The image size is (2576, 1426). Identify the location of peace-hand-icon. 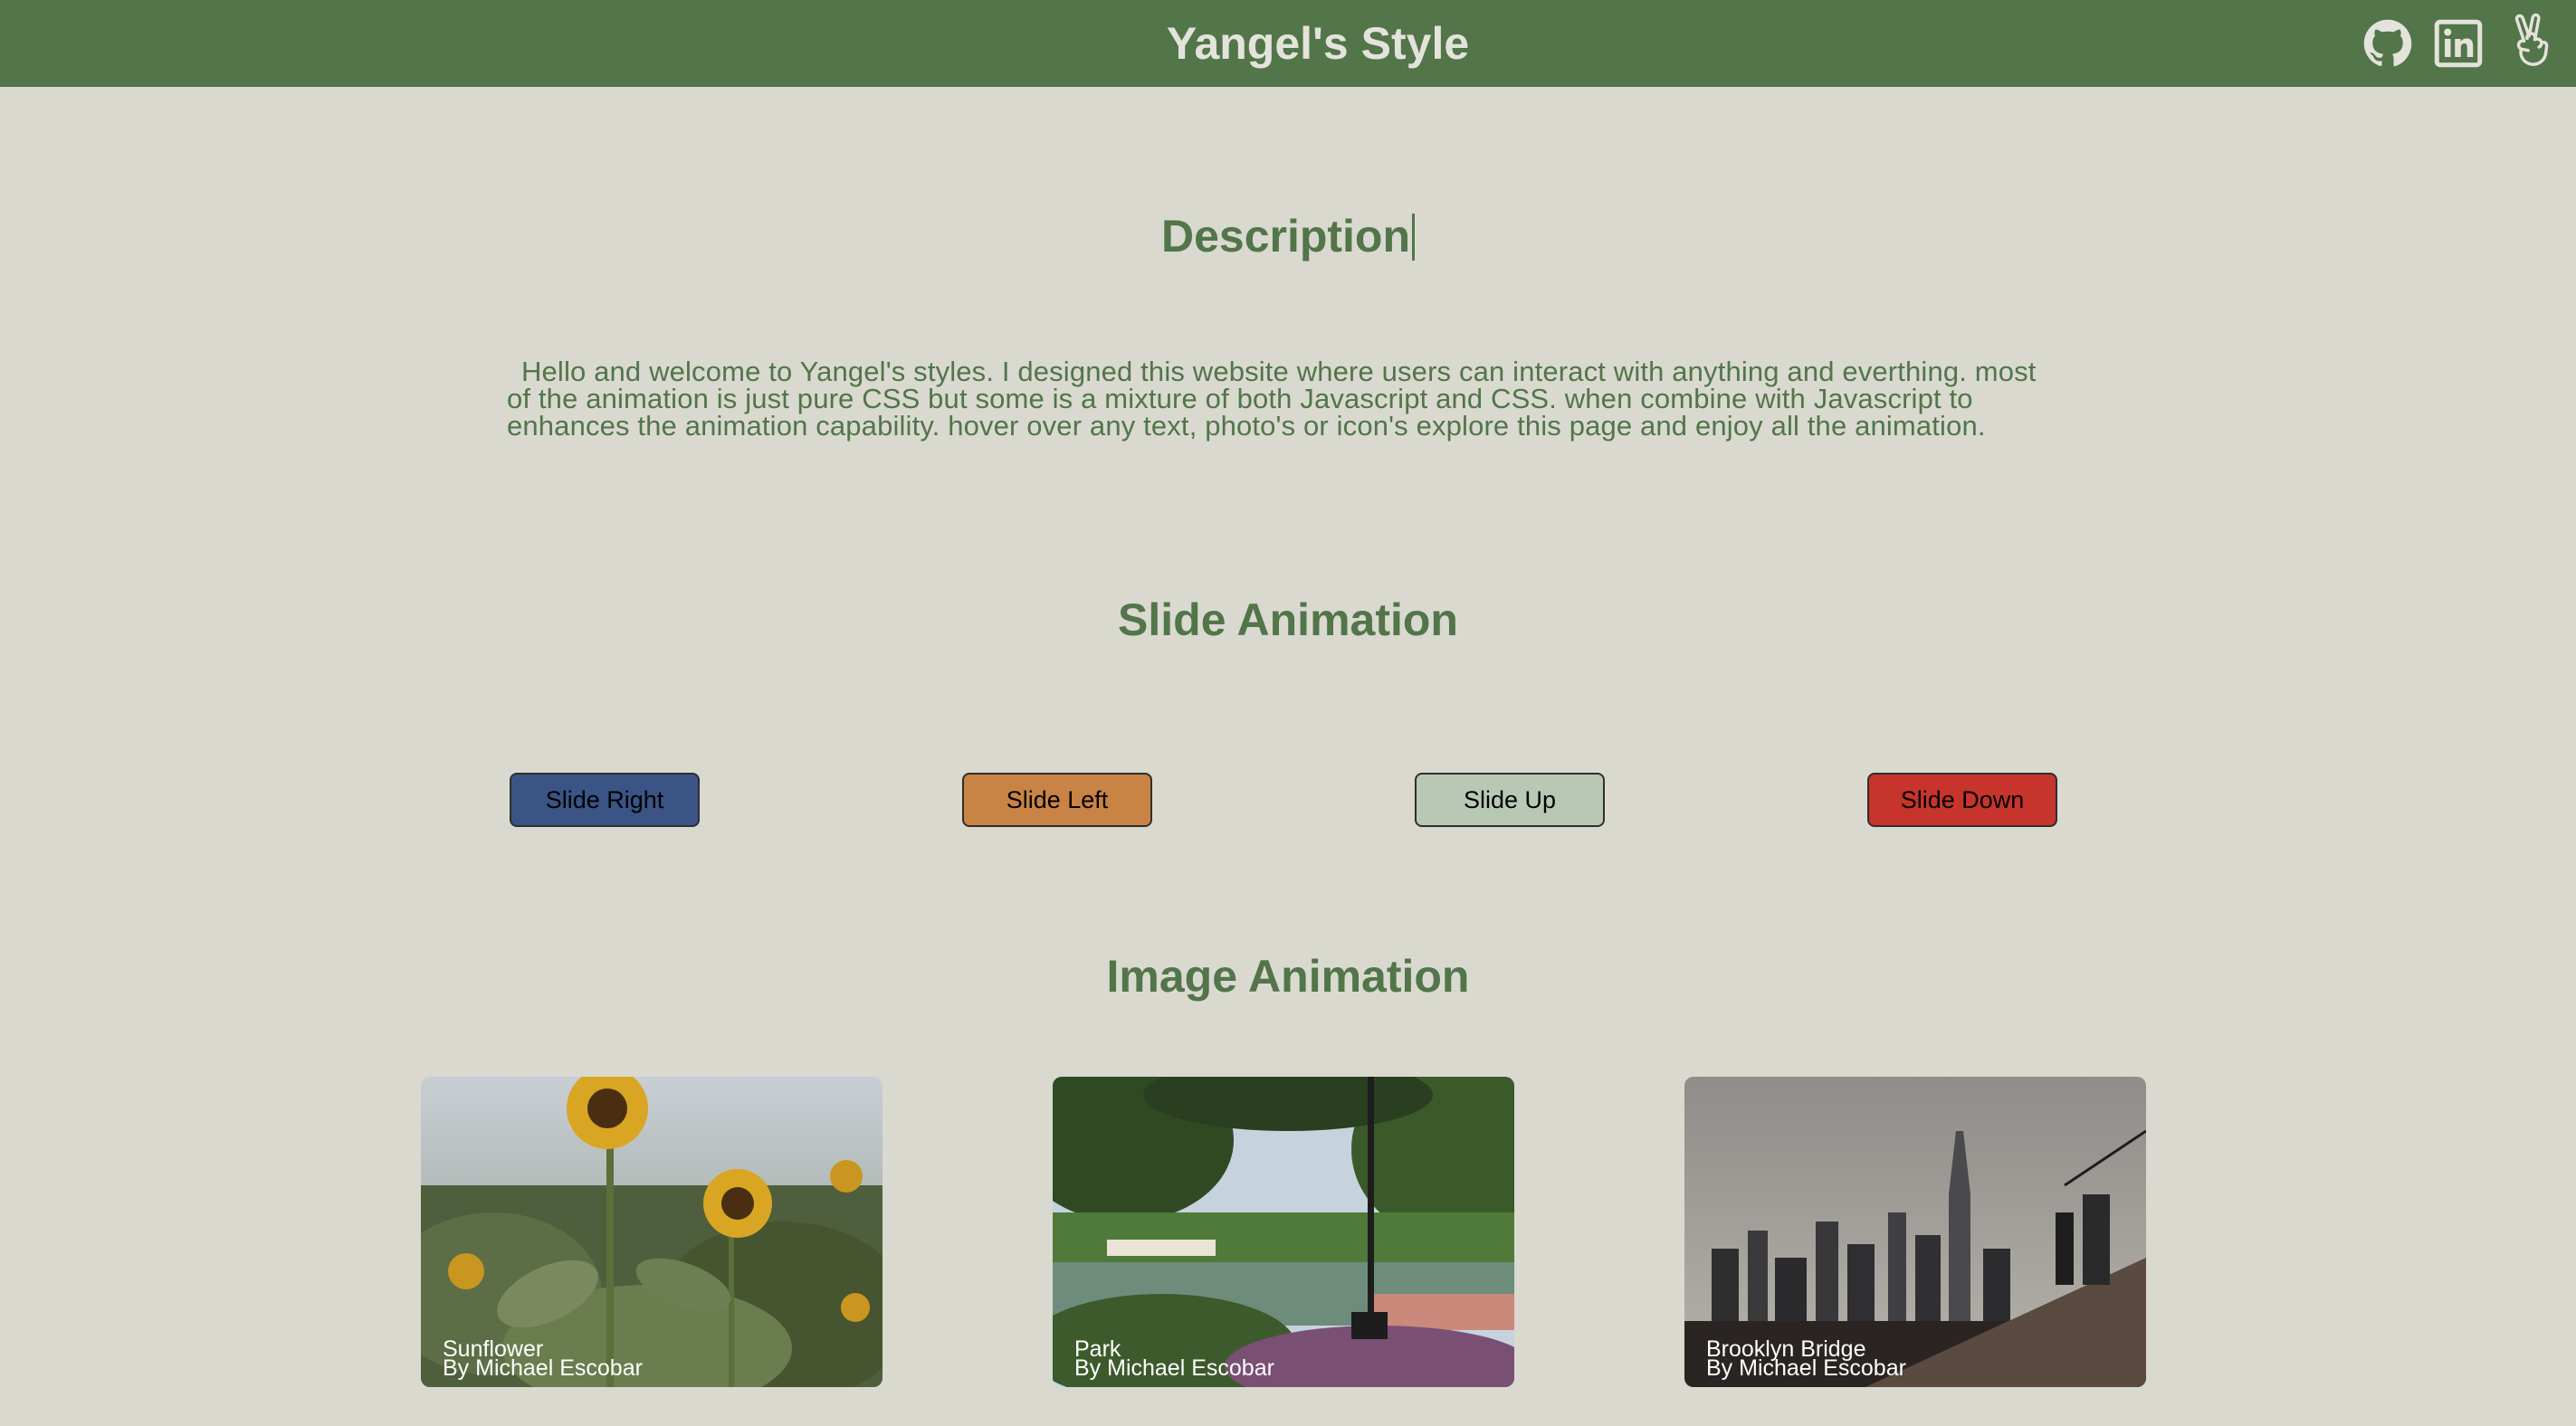
(2531, 40).